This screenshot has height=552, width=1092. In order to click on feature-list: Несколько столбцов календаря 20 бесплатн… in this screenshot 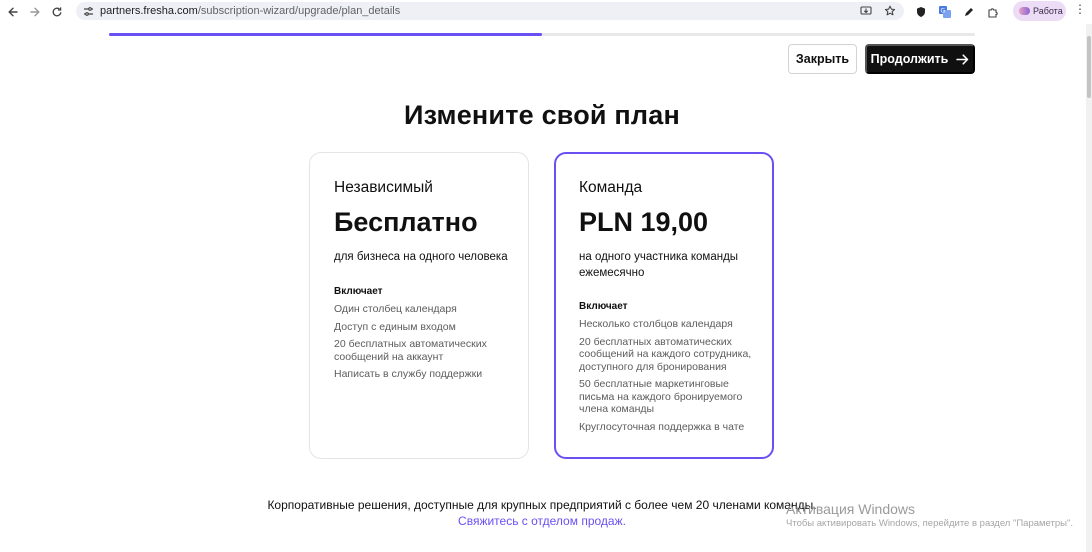, I will do `click(671, 378)`.